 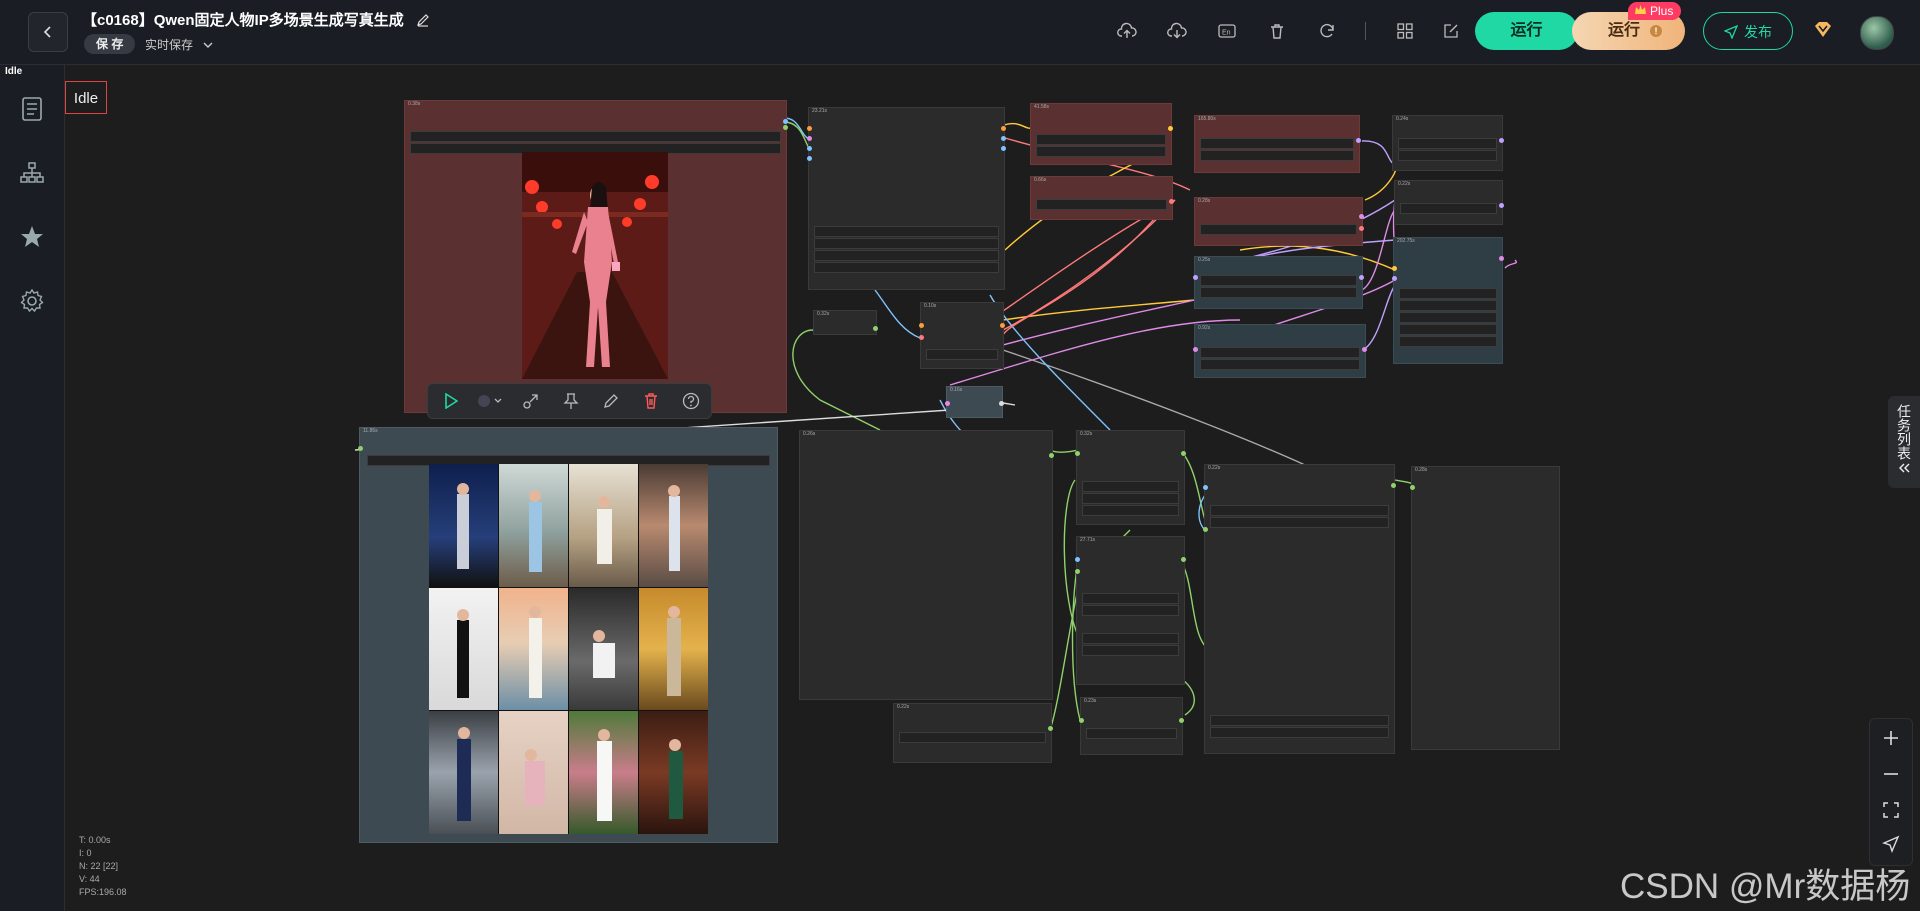 I want to click on download-cloud-icon, so click(x=1177, y=31).